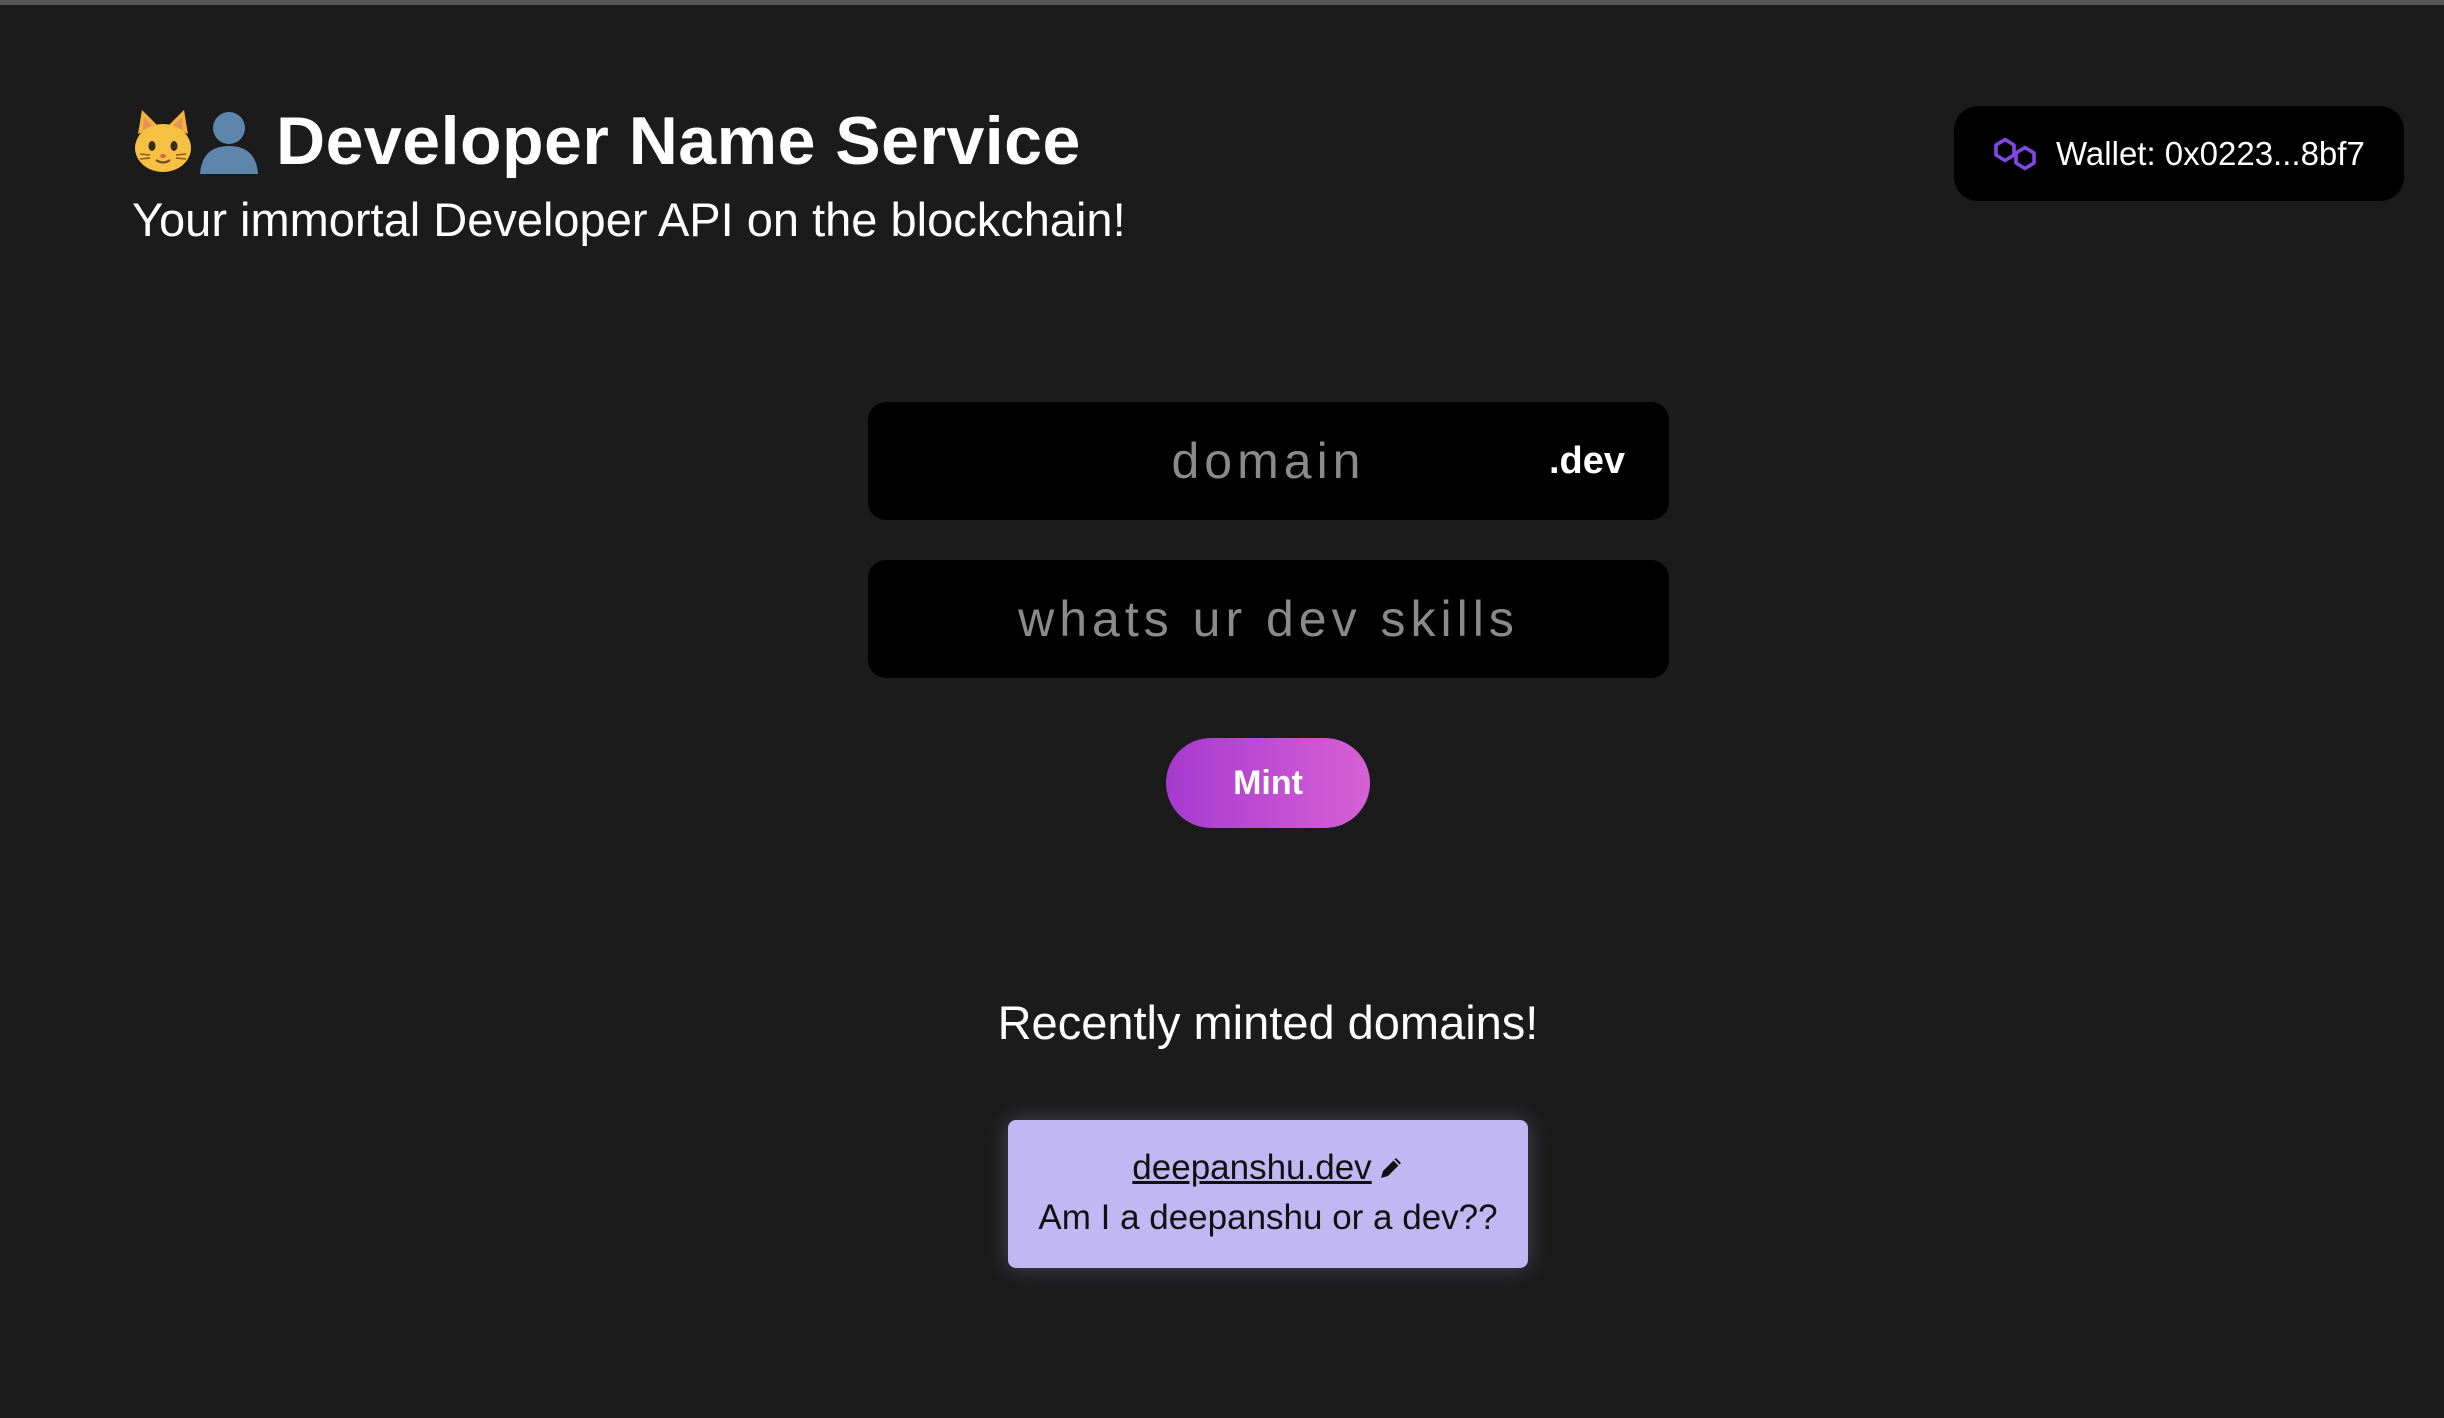 This screenshot has width=2444, height=1418. What do you see at coordinates (1251, 1168) in the screenshot?
I see `domain-link: deepanshu.dev` at bounding box center [1251, 1168].